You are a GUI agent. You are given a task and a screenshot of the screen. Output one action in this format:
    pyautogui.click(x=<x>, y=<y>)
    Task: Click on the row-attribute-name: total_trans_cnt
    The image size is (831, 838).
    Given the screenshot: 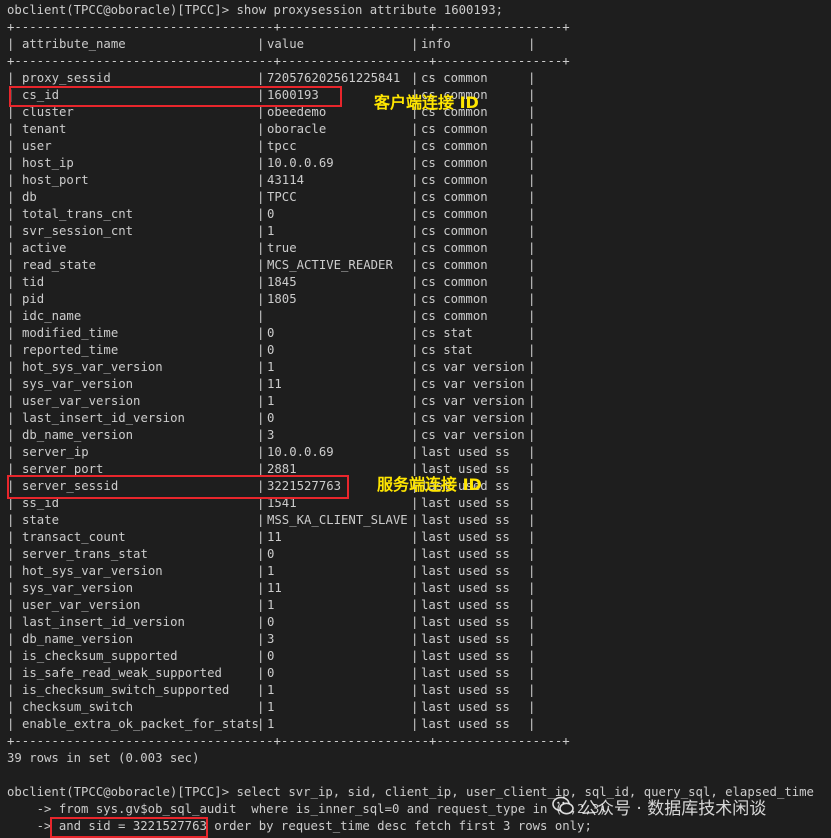 What is the action you would take?
    pyautogui.click(x=78, y=214)
    